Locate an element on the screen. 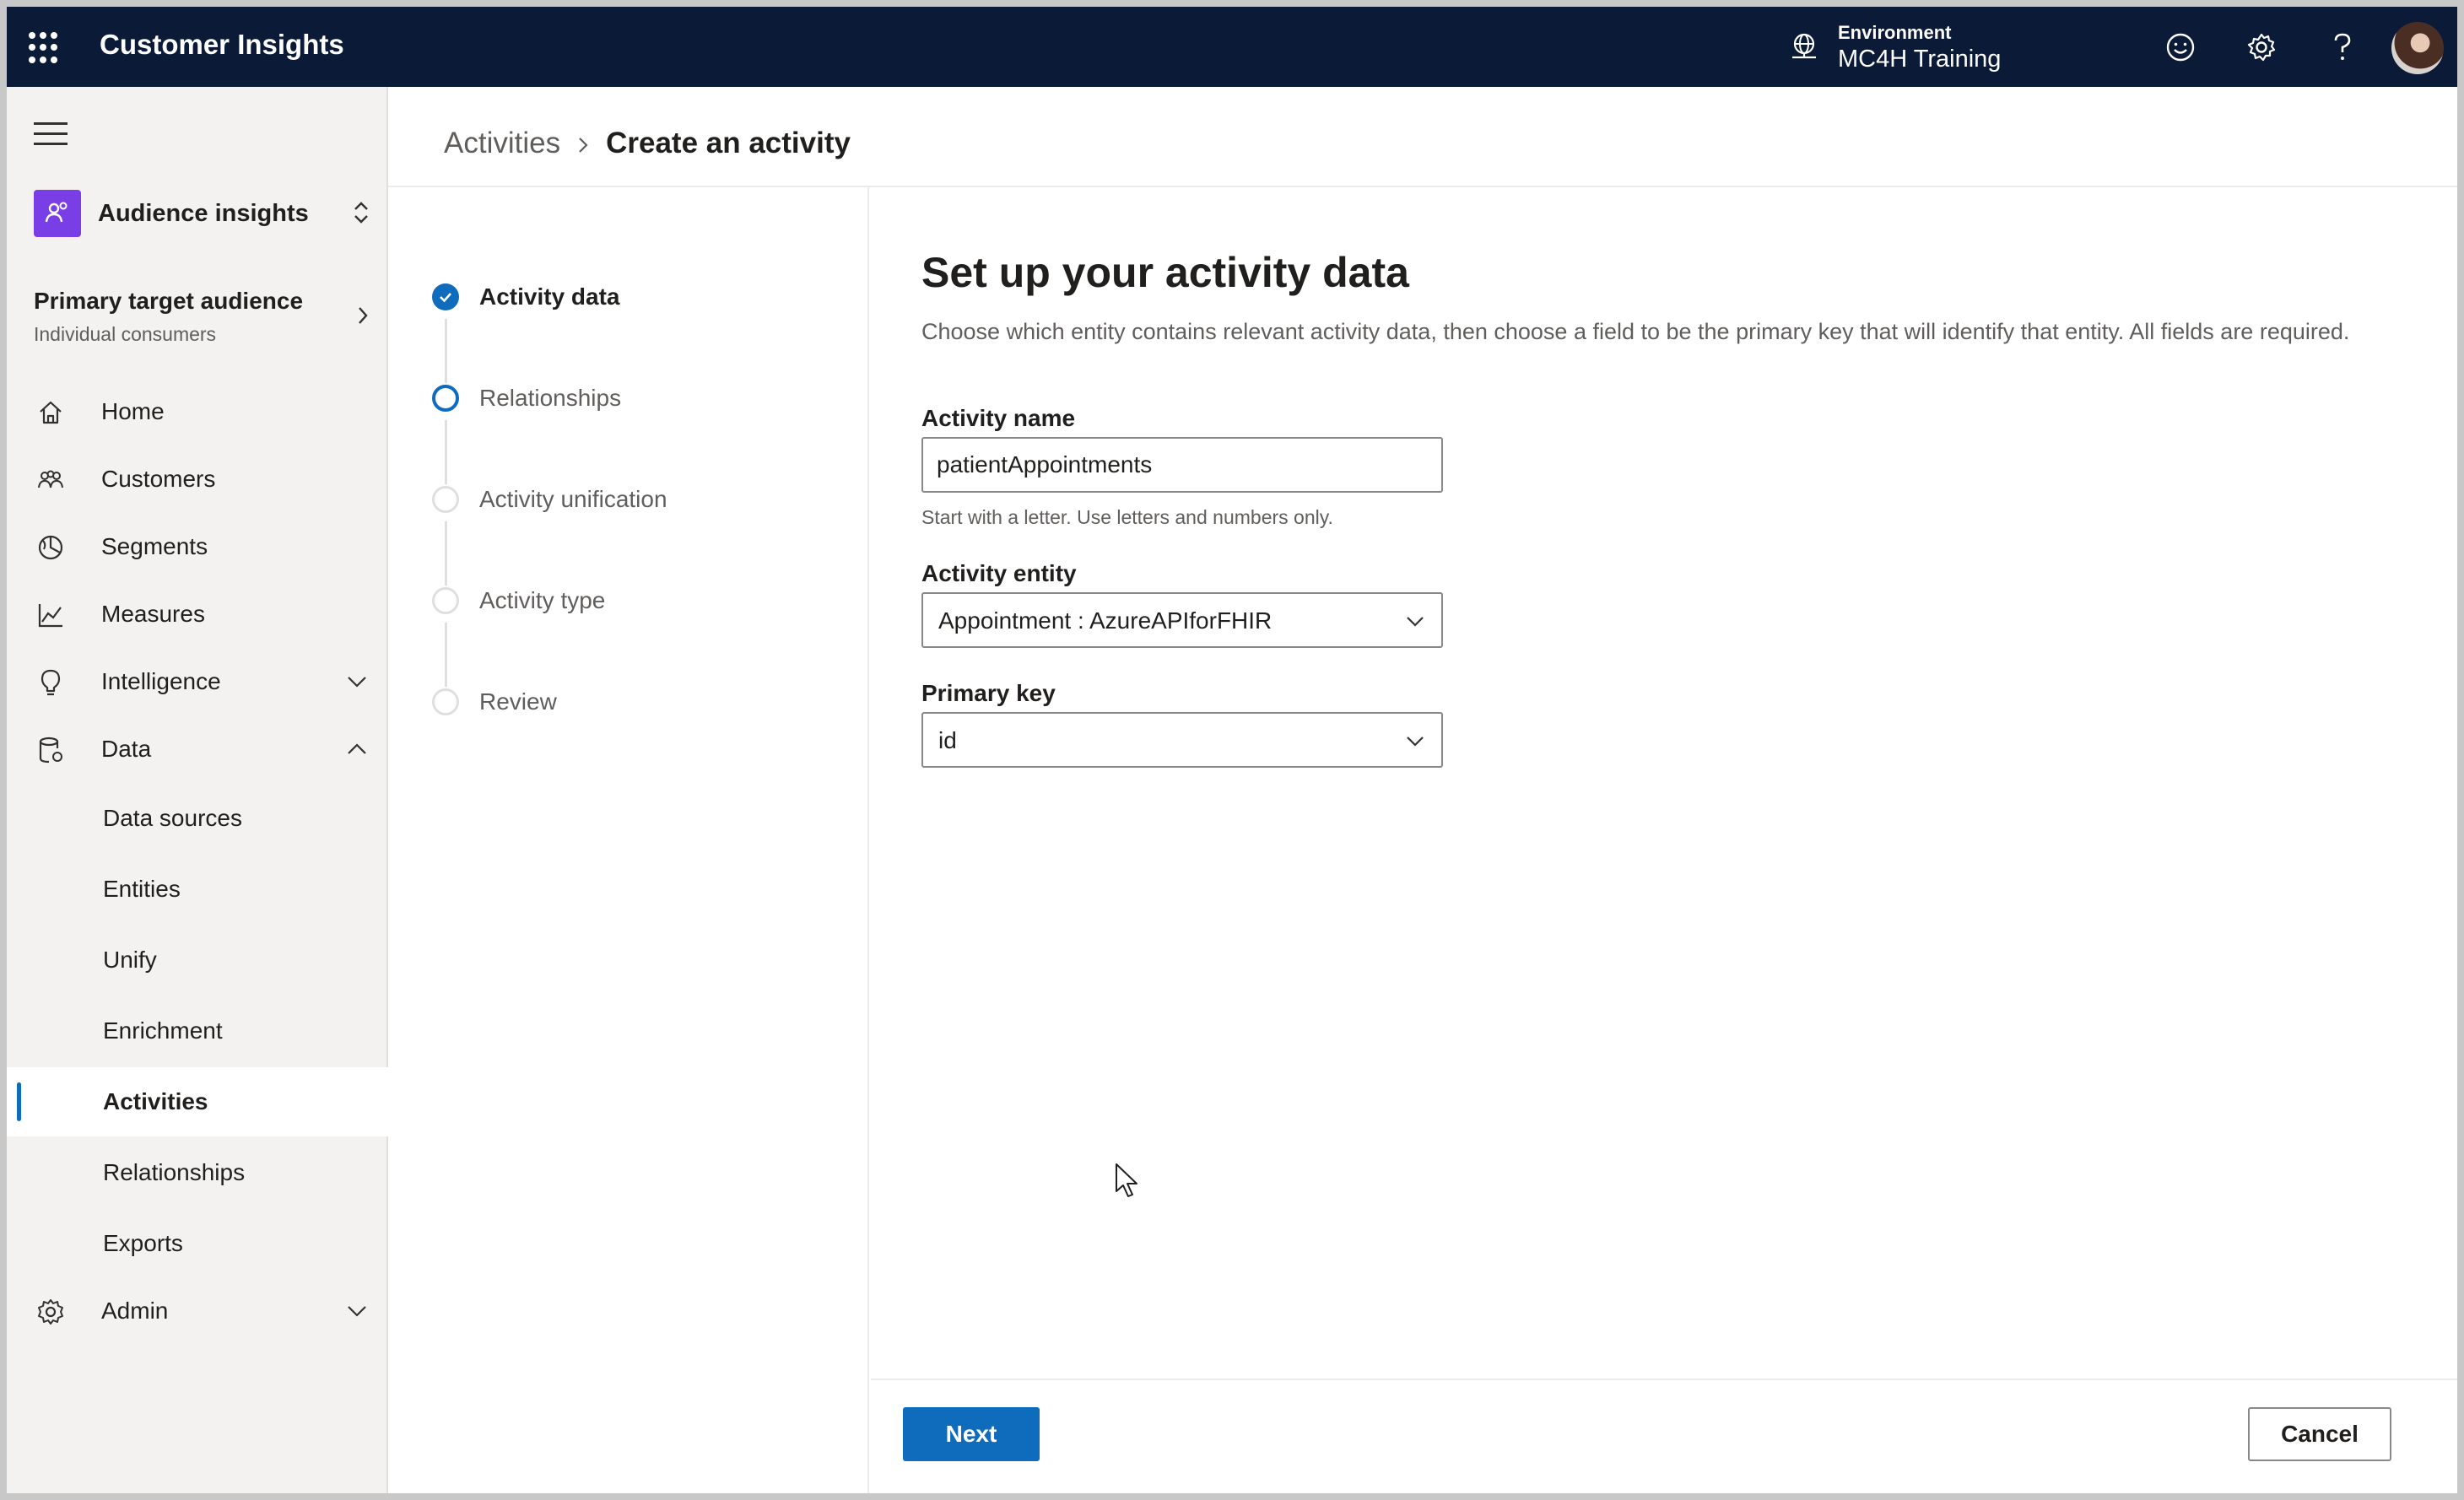  sidebar-item-label: Customers is located at coordinates (158, 479).